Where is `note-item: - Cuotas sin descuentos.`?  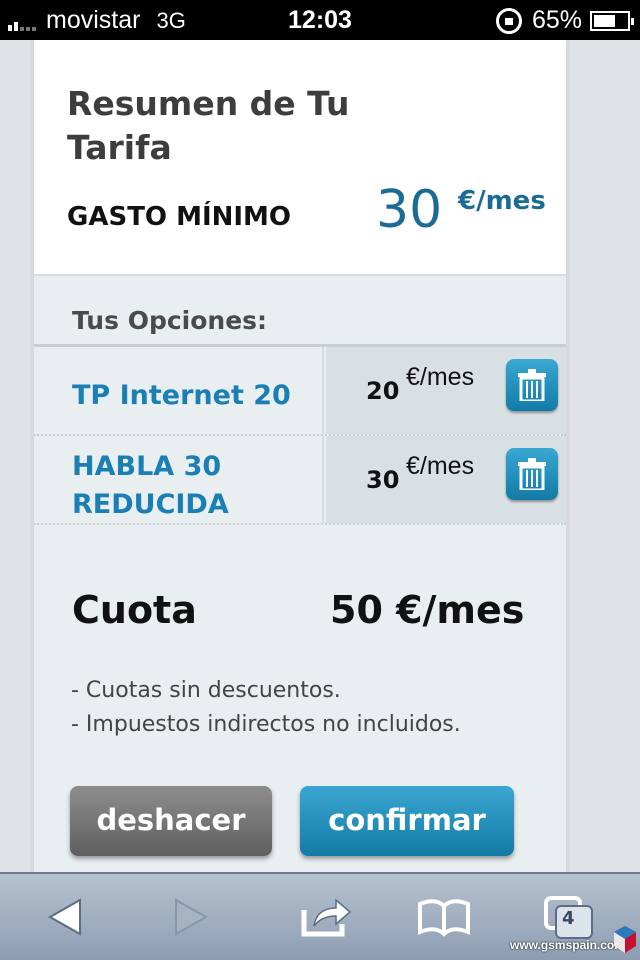 note-item: - Cuotas sin descuentos. is located at coordinates (206, 690).